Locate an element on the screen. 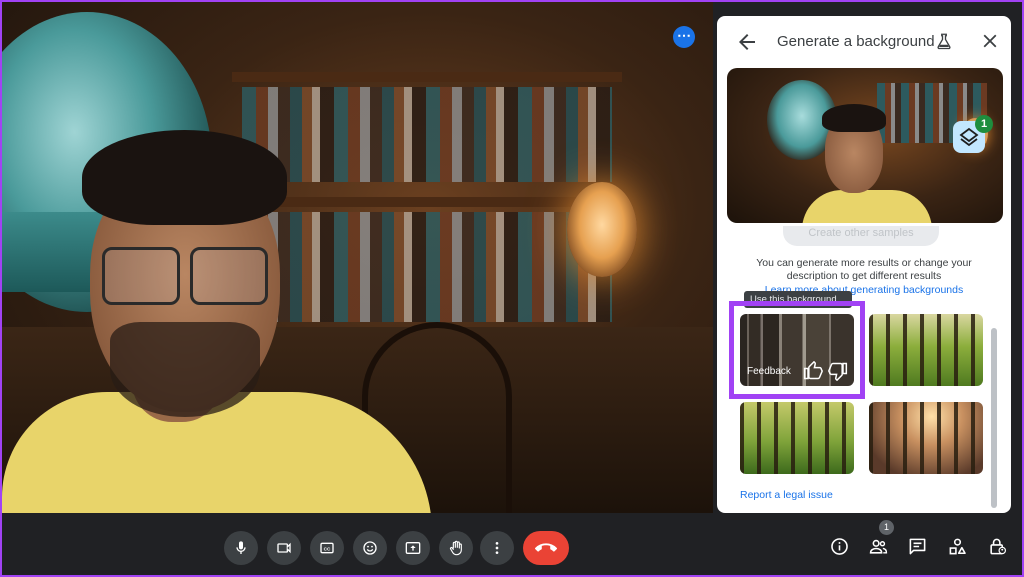  activities-icon is located at coordinates (957, 546).